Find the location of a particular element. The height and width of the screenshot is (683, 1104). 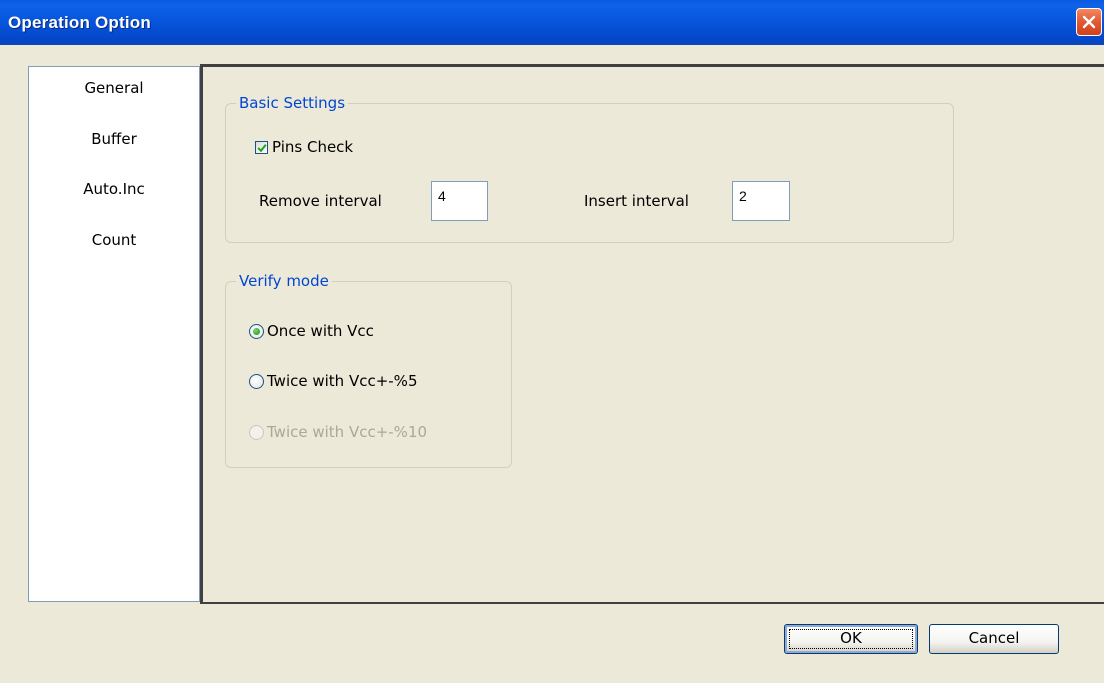

checkmark-icon is located at coordinates (262, 148).